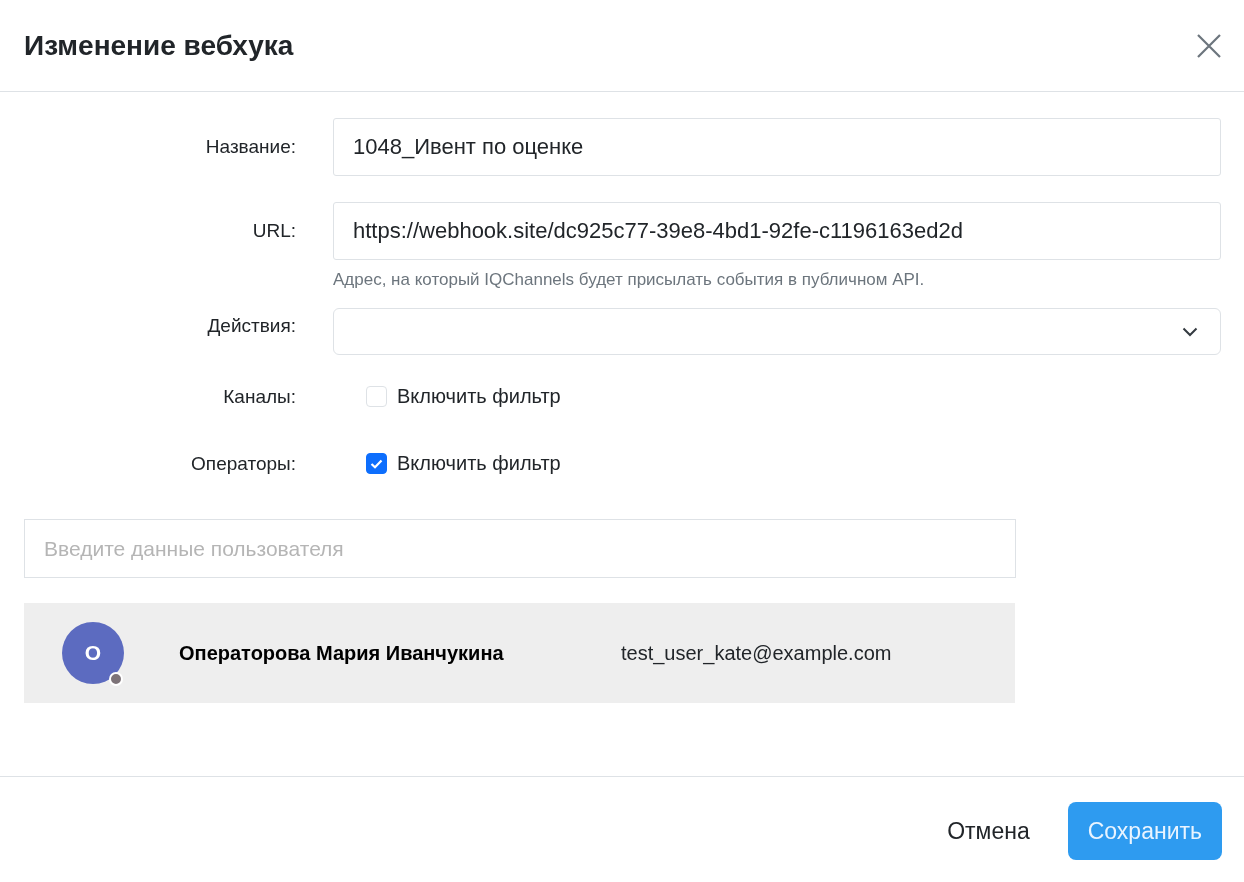  I want to click on field-label: Название:, so click(250, 147).